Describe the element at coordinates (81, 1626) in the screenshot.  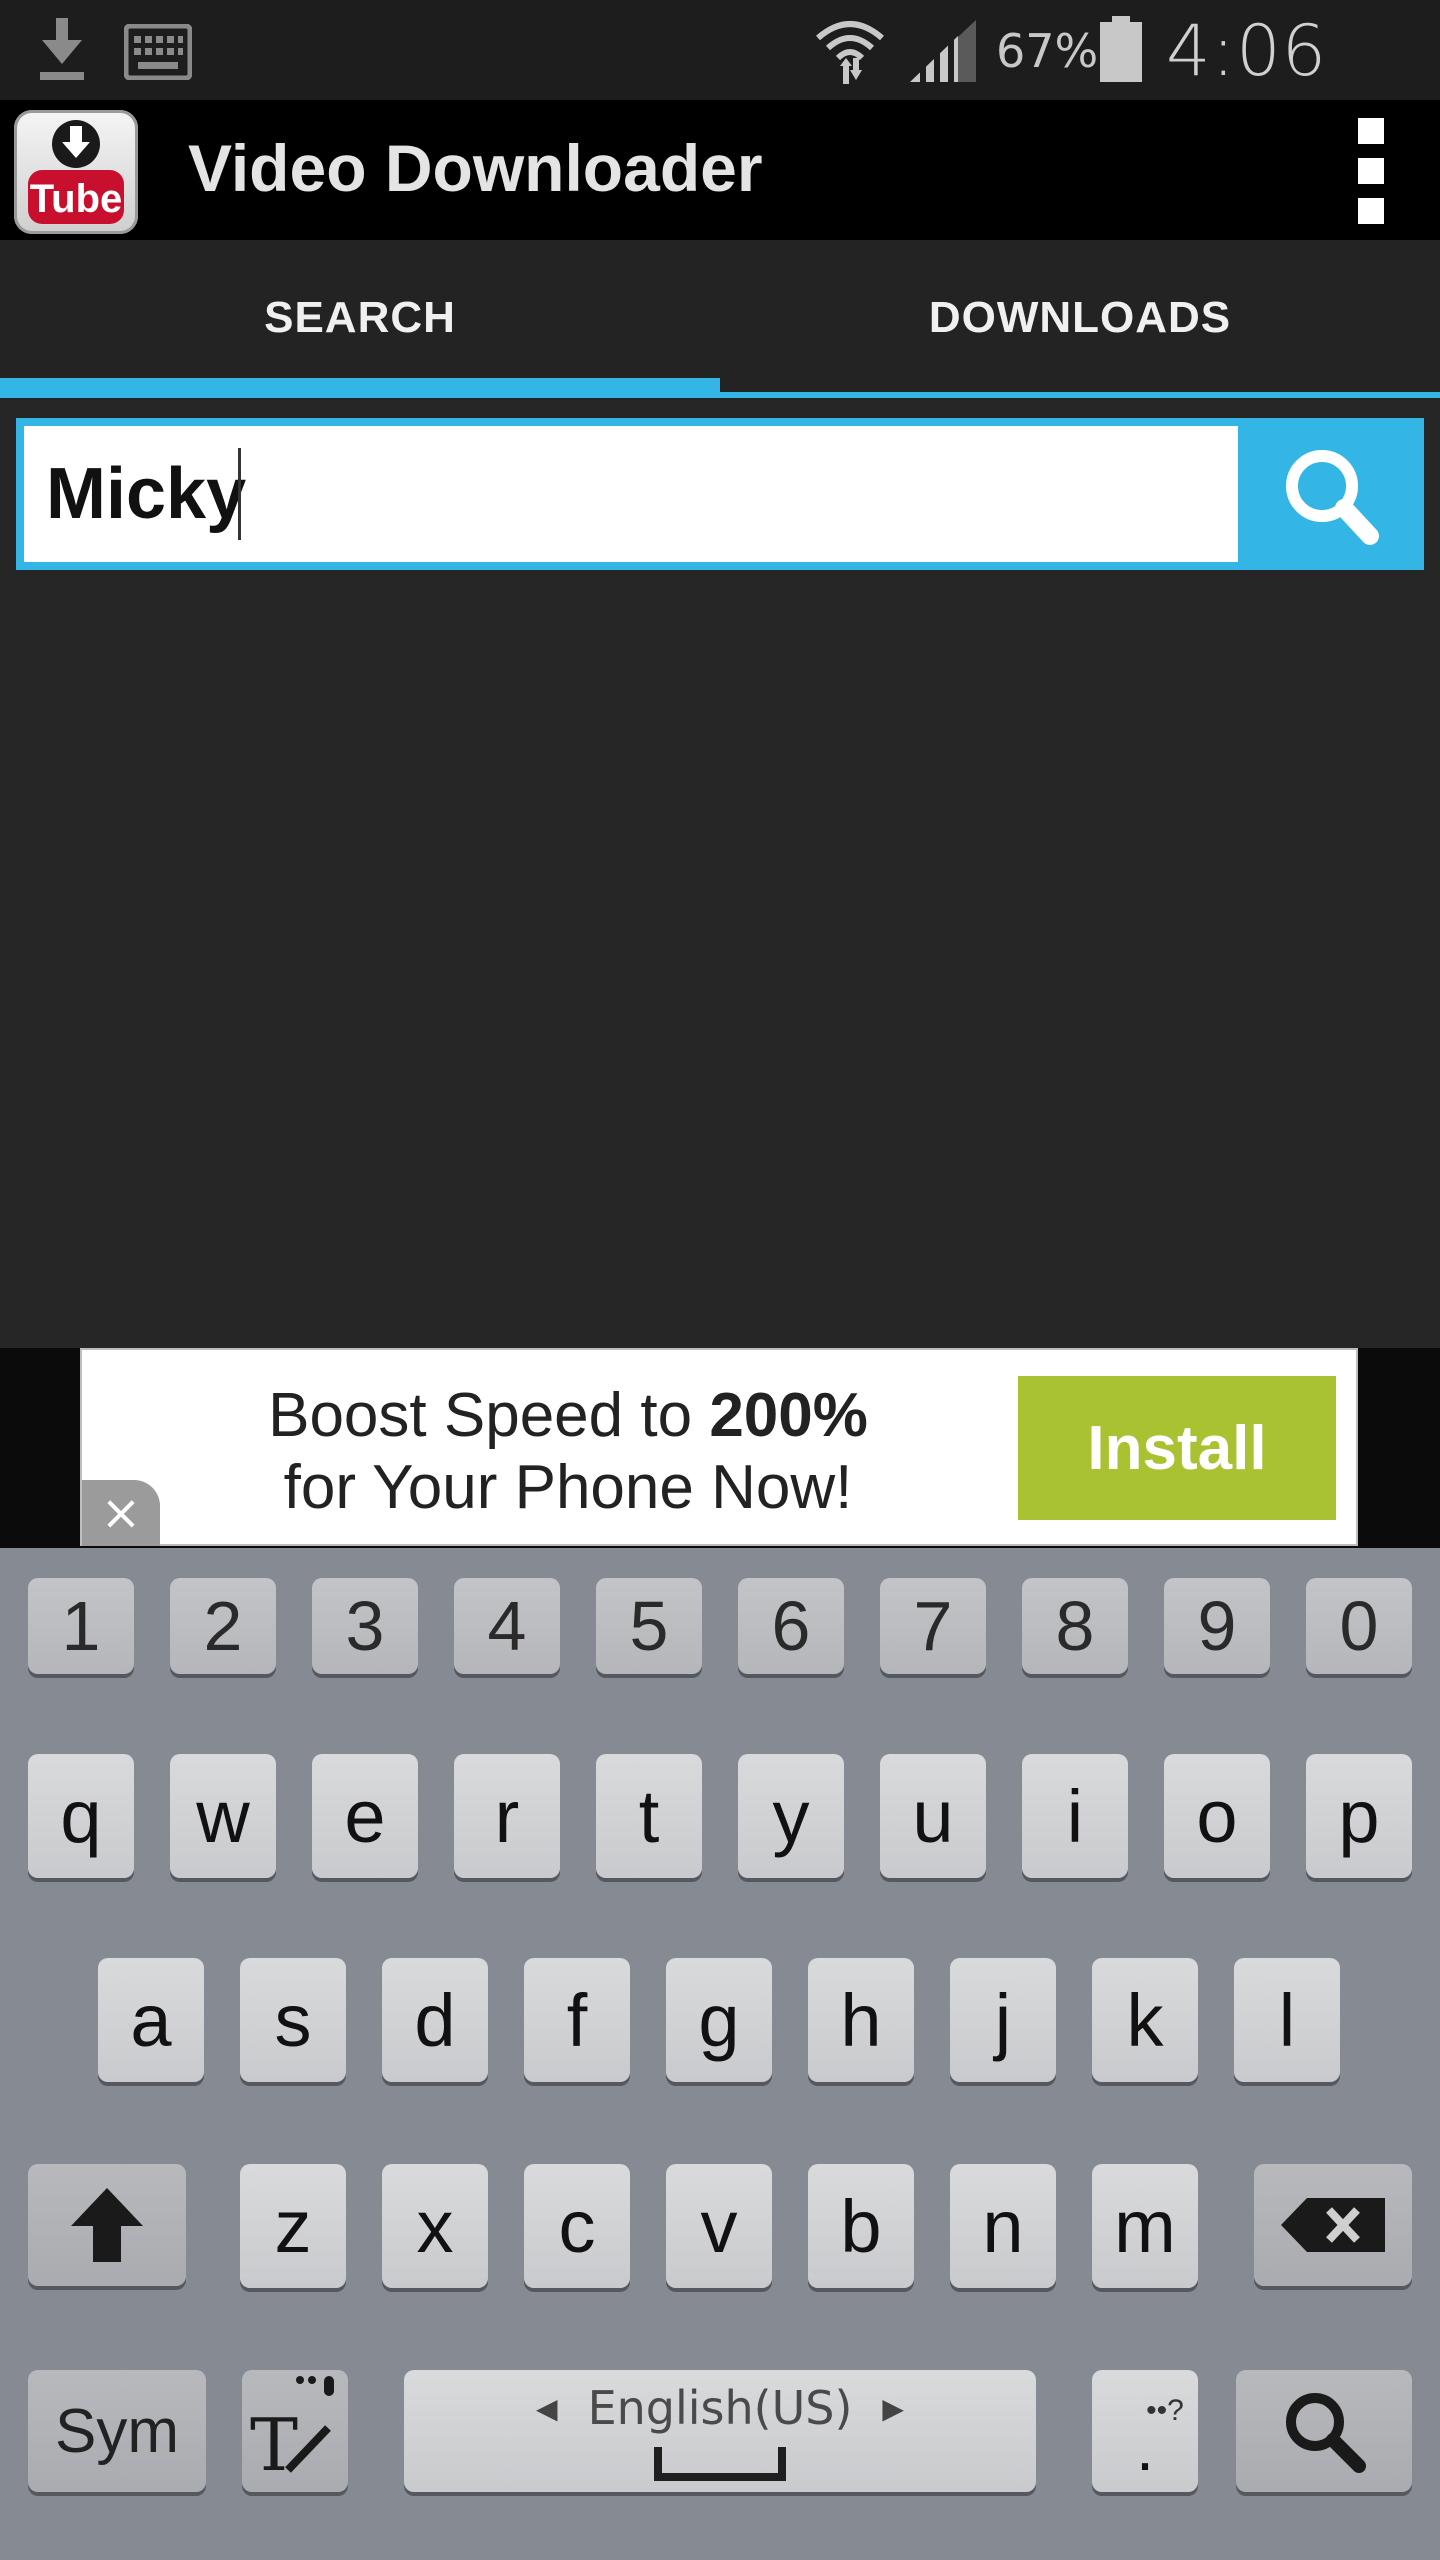
I see `key-1: 1` at that location.